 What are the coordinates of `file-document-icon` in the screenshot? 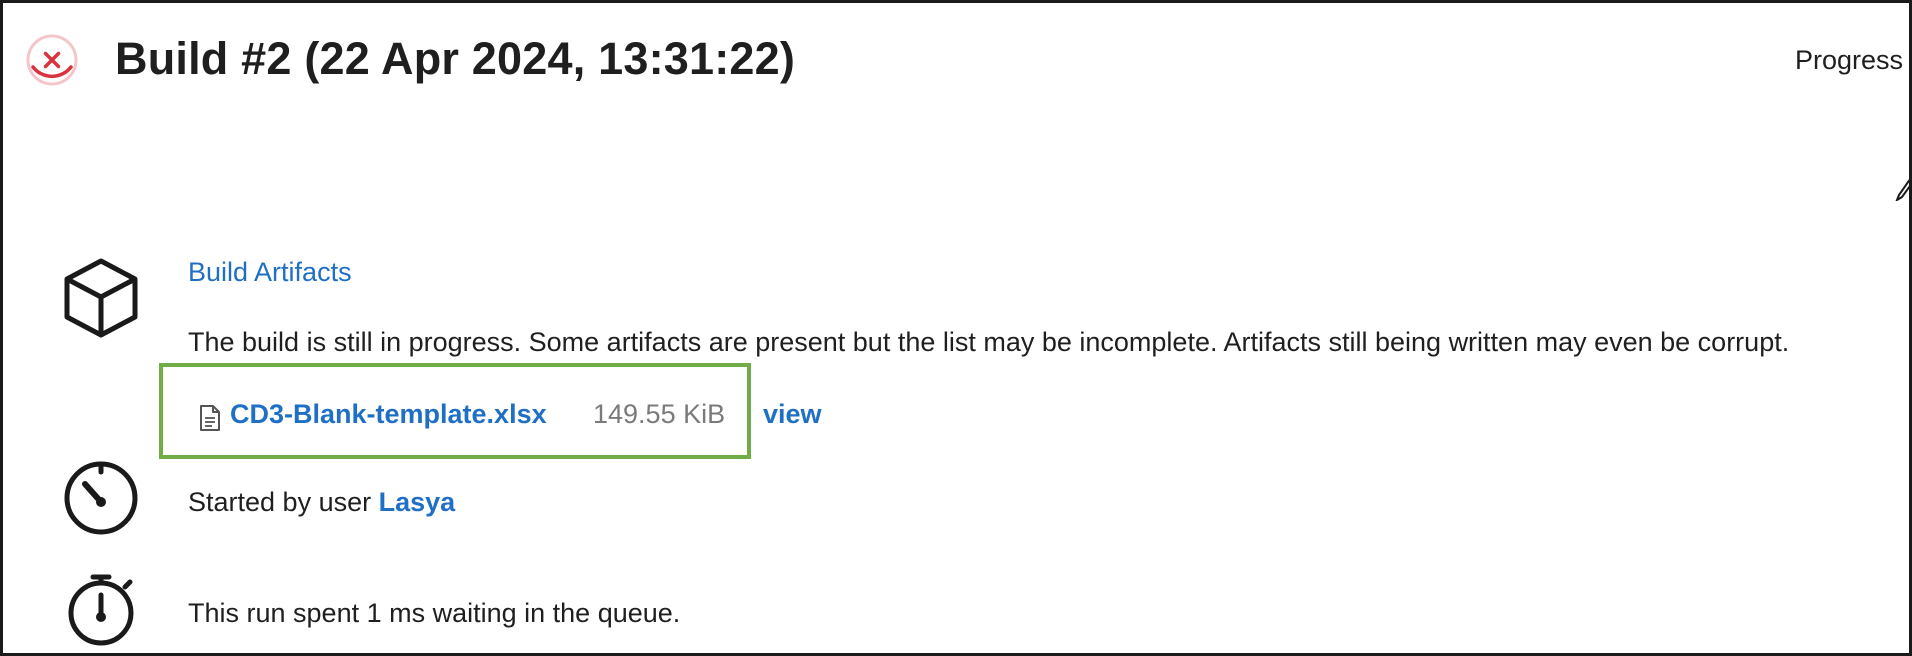 It's located at (210, 418).